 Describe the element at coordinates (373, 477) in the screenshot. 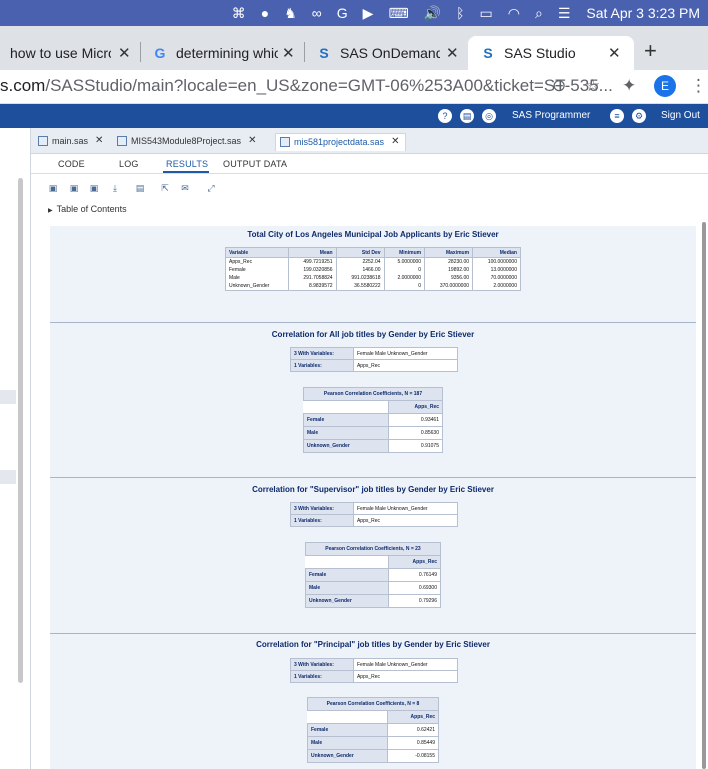

I see `section-divider` at that location.